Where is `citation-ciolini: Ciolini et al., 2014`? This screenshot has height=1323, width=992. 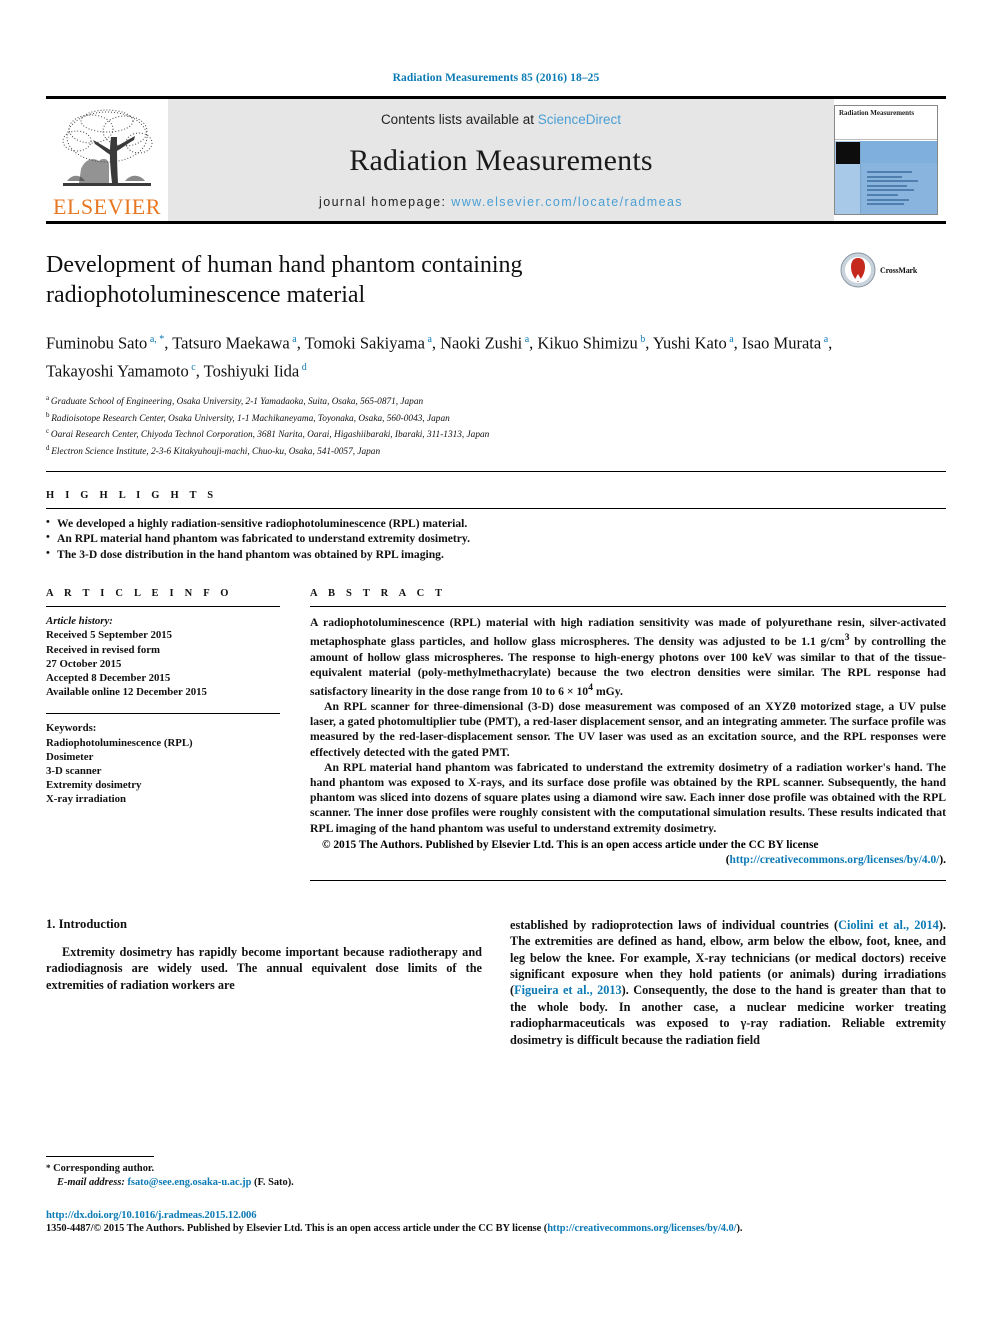 citation-ciolini: Ciolini et al., 2014 is located at coordinates (888, 925).